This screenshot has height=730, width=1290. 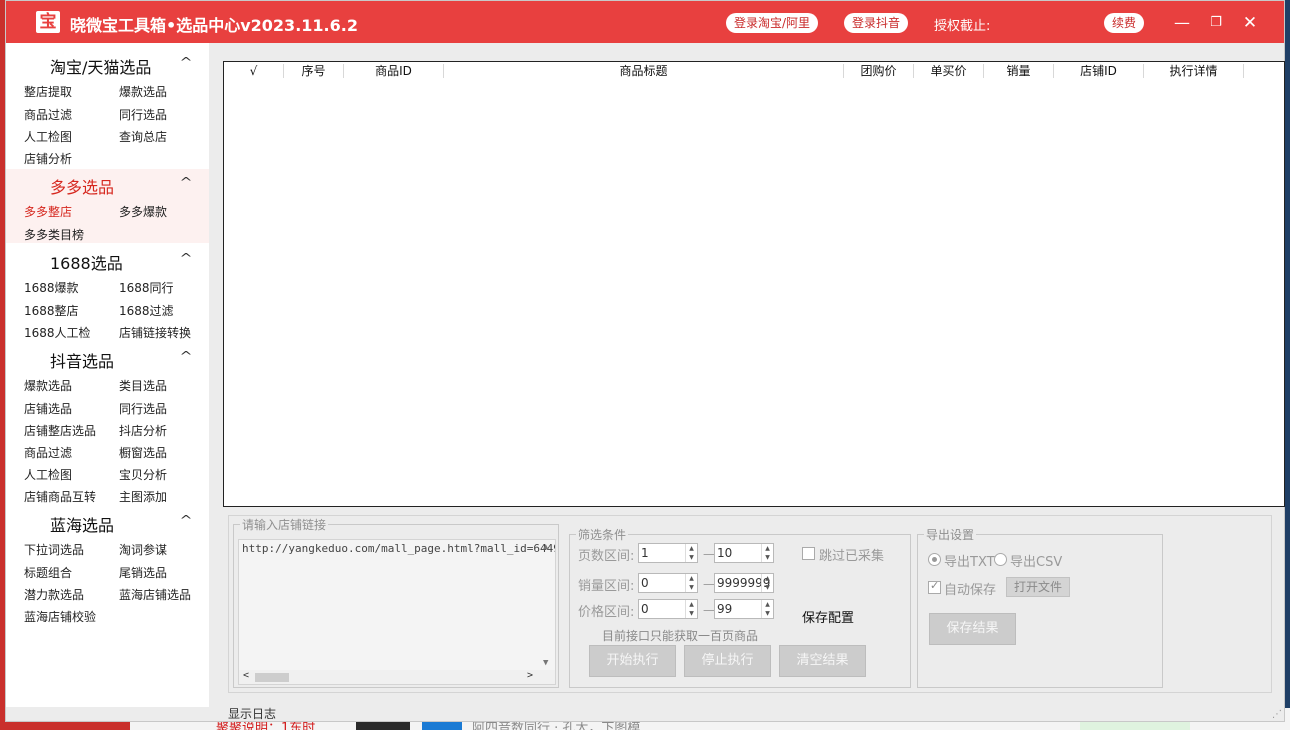 I want to click on column-header-title: 商品标题, so click(x=644, y=71).